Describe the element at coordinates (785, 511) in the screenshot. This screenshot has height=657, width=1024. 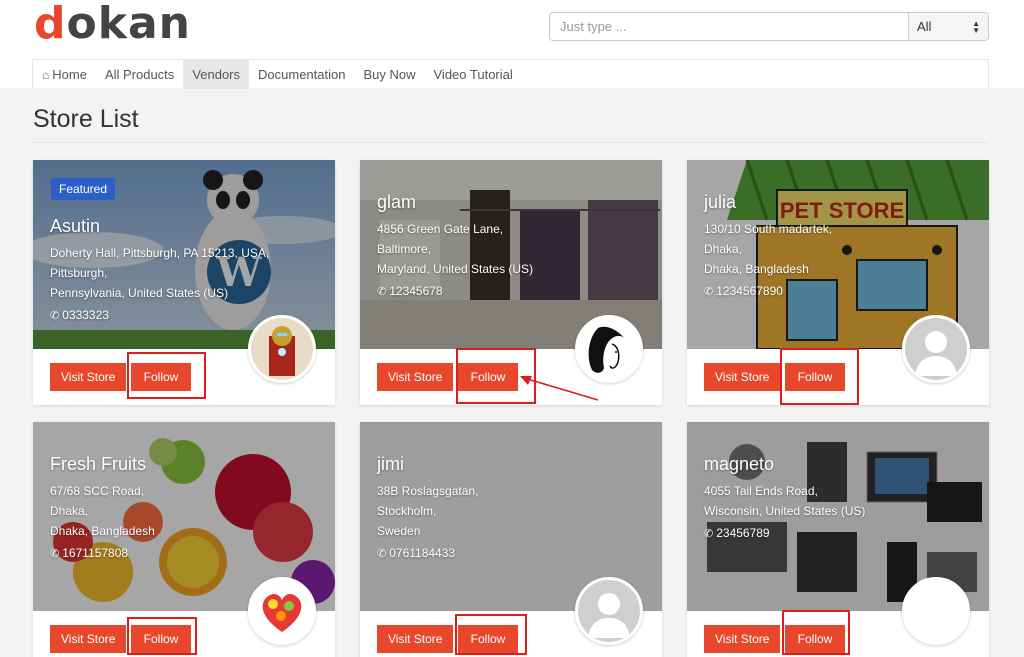
I see `address-line: Wisconsin, United States (US)` at that location.